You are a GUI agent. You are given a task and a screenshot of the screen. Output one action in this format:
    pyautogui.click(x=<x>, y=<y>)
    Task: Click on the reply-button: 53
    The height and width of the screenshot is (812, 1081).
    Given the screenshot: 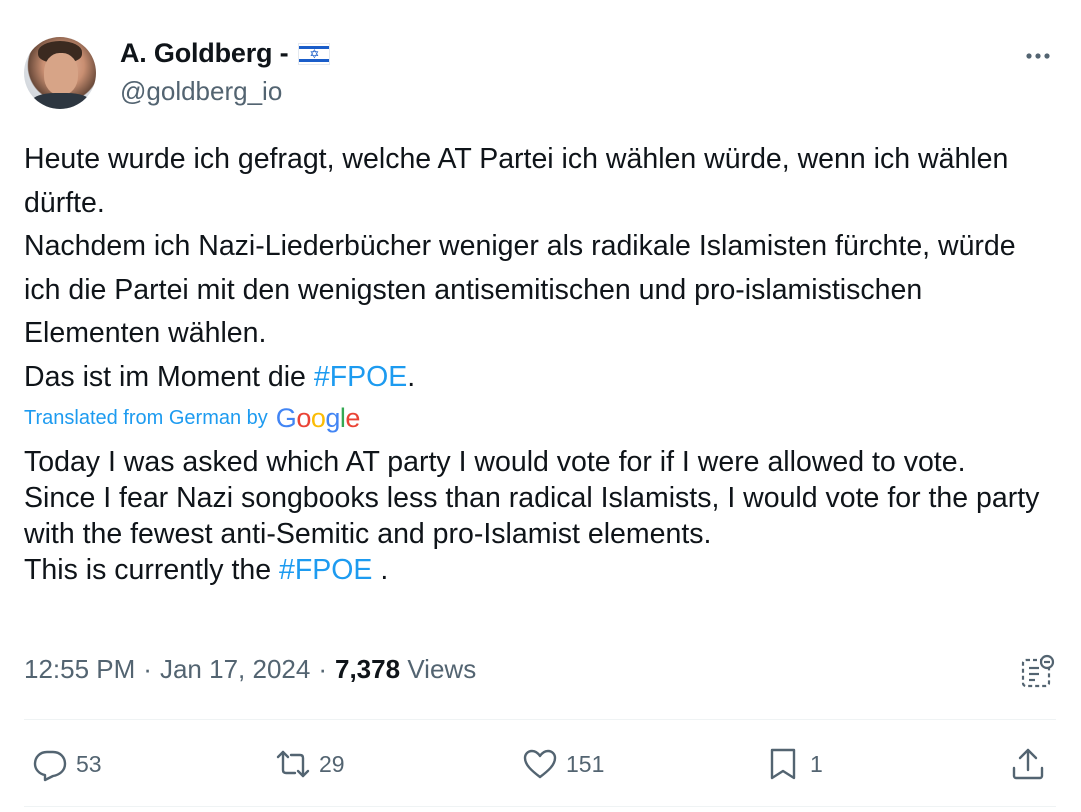 What is the action you would take?
    pyautogui.click(x=67, y=764)
    